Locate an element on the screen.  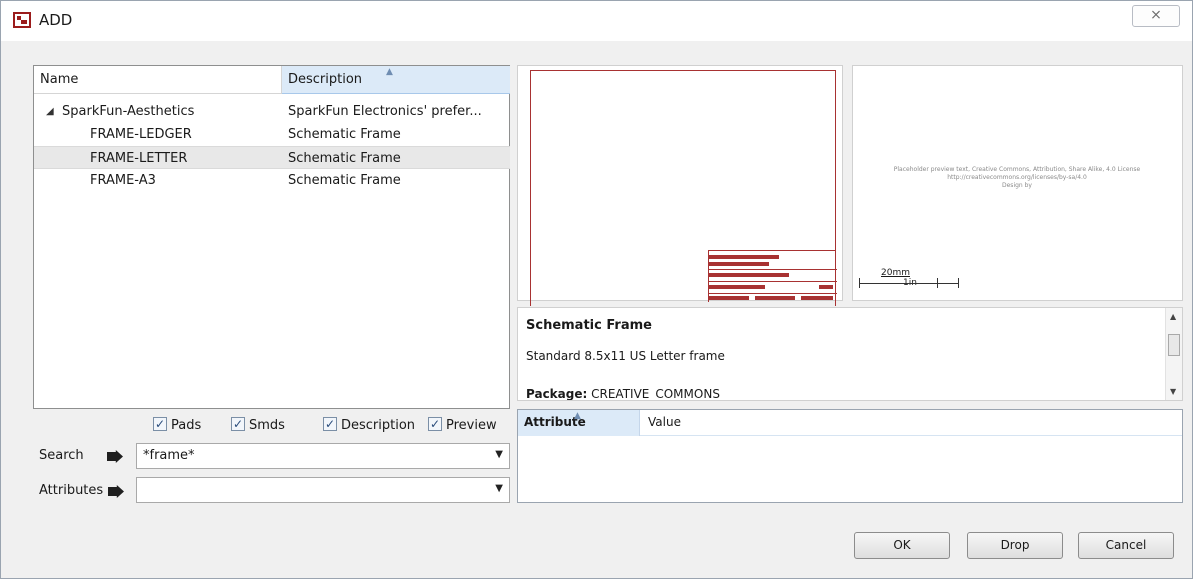
column-header-name: Name is located at coordinates (158, 80).